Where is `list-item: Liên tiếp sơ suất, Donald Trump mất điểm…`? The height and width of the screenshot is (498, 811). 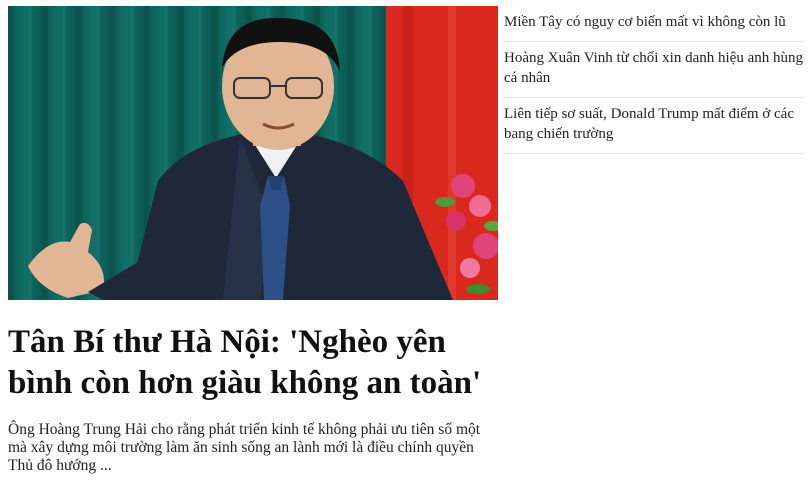
list-item: Liên tiếp sơ suất, Donald Trump mất điểm… is located at coordinates (654, 126).